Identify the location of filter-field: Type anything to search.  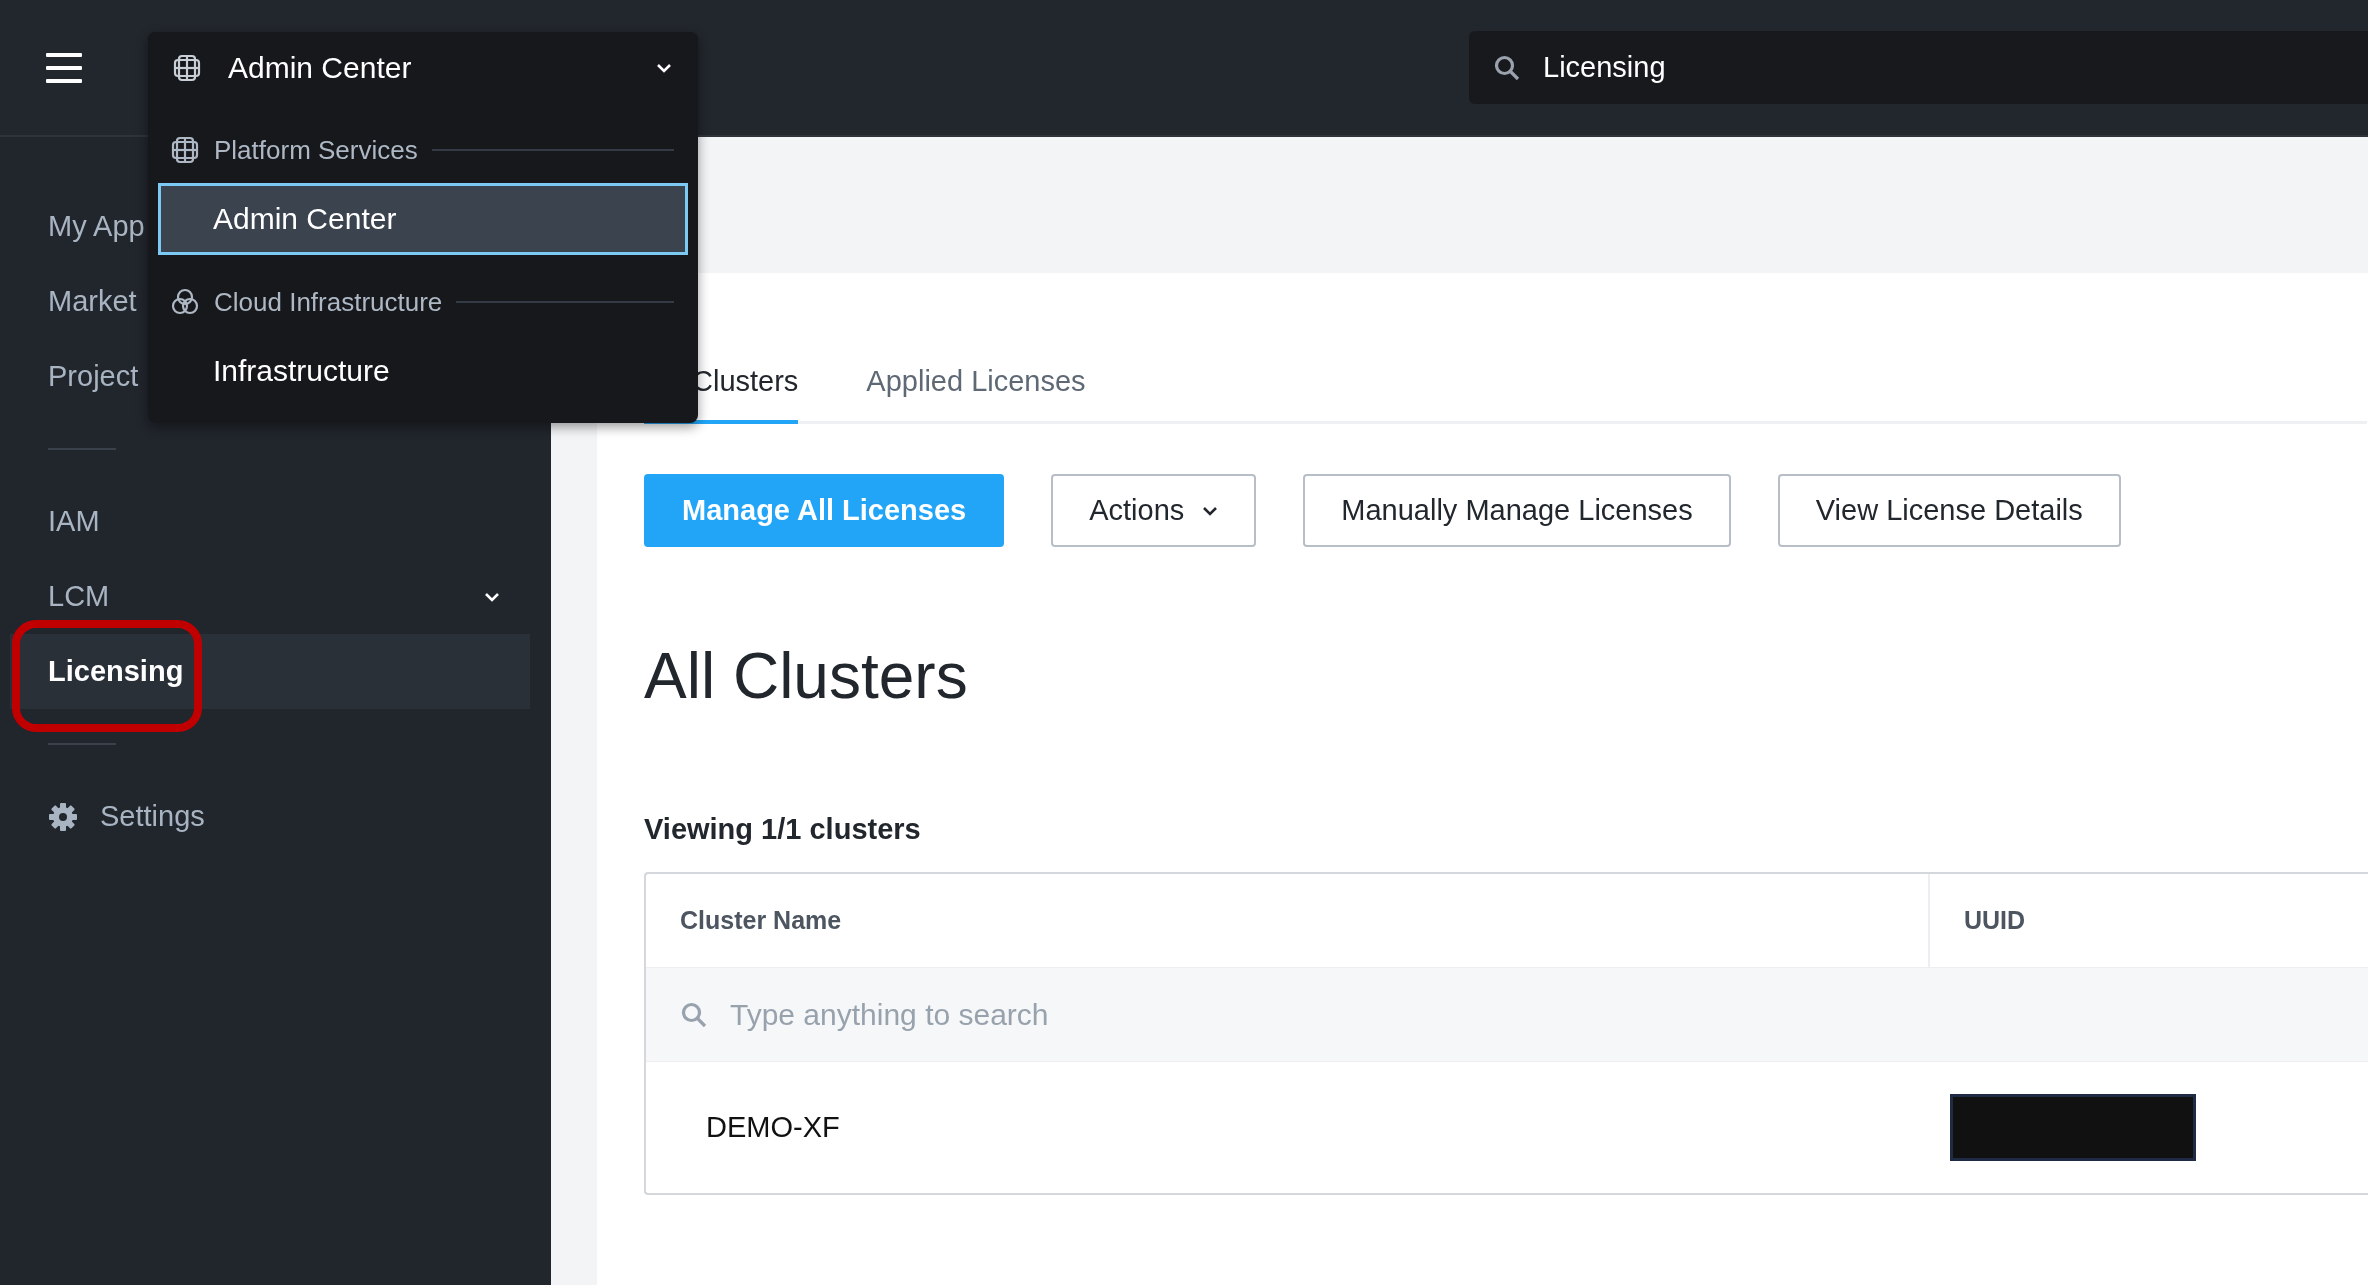
(1230, 1014).